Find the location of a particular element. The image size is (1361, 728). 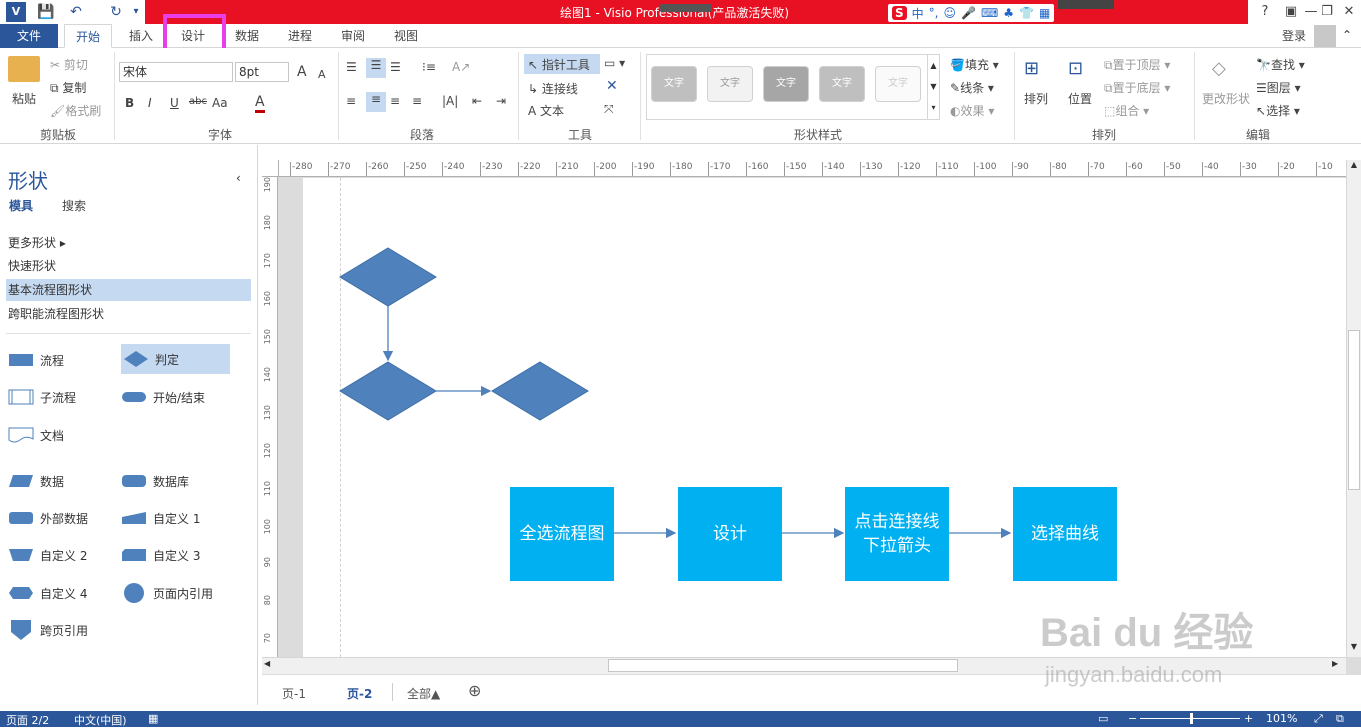

arrange-icon: ⊞ is located at coordinates (1031, 68).